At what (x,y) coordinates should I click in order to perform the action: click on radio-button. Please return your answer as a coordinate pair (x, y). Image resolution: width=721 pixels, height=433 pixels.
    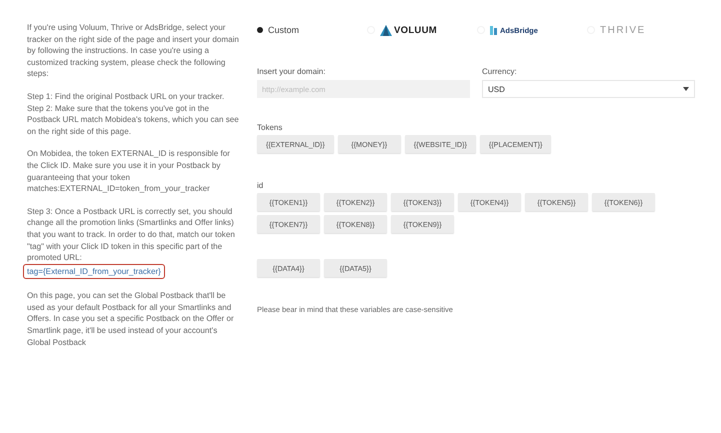
    Looking at the image, I should click on (260, 30).